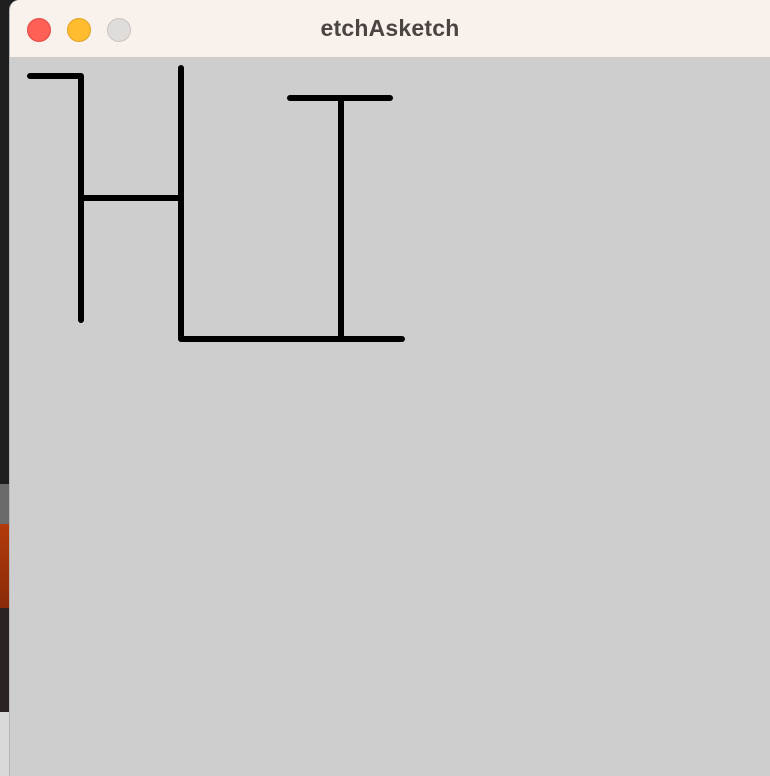 This screenshot has width=770, height=776. What do you see at coordinates (39, 30) in the screenshot?
I see `close-button` at bounding box center [39, 30].